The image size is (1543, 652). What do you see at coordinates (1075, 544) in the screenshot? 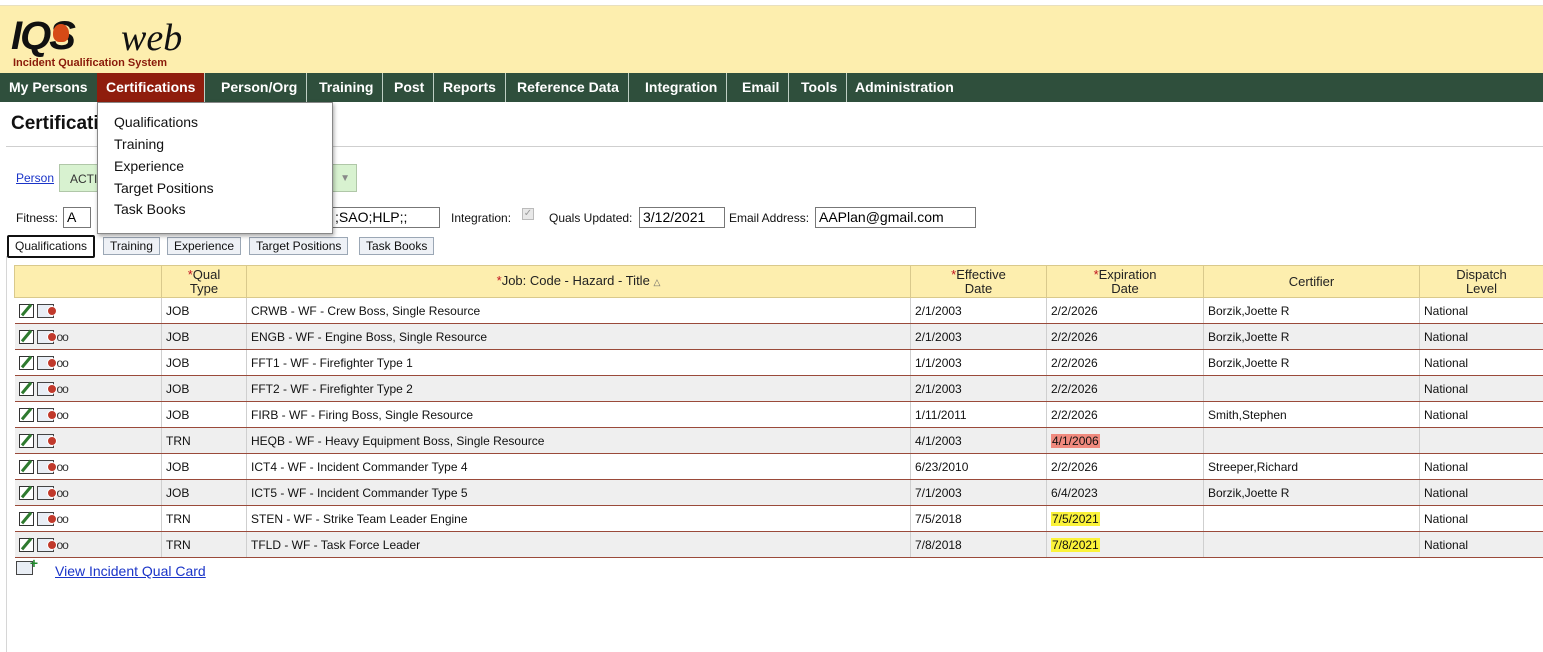
I see `expiring-date-highlight: 7/8/2021` at bounding box center [1075, 544].